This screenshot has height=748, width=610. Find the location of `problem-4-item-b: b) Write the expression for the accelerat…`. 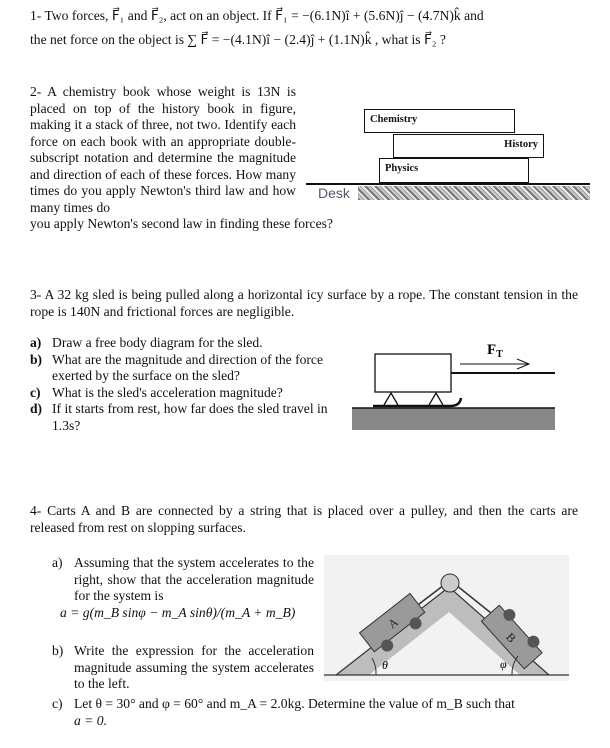

problem-4-item-b: b) Write the expression for the accelerat… is located at coordinates (183, 668).